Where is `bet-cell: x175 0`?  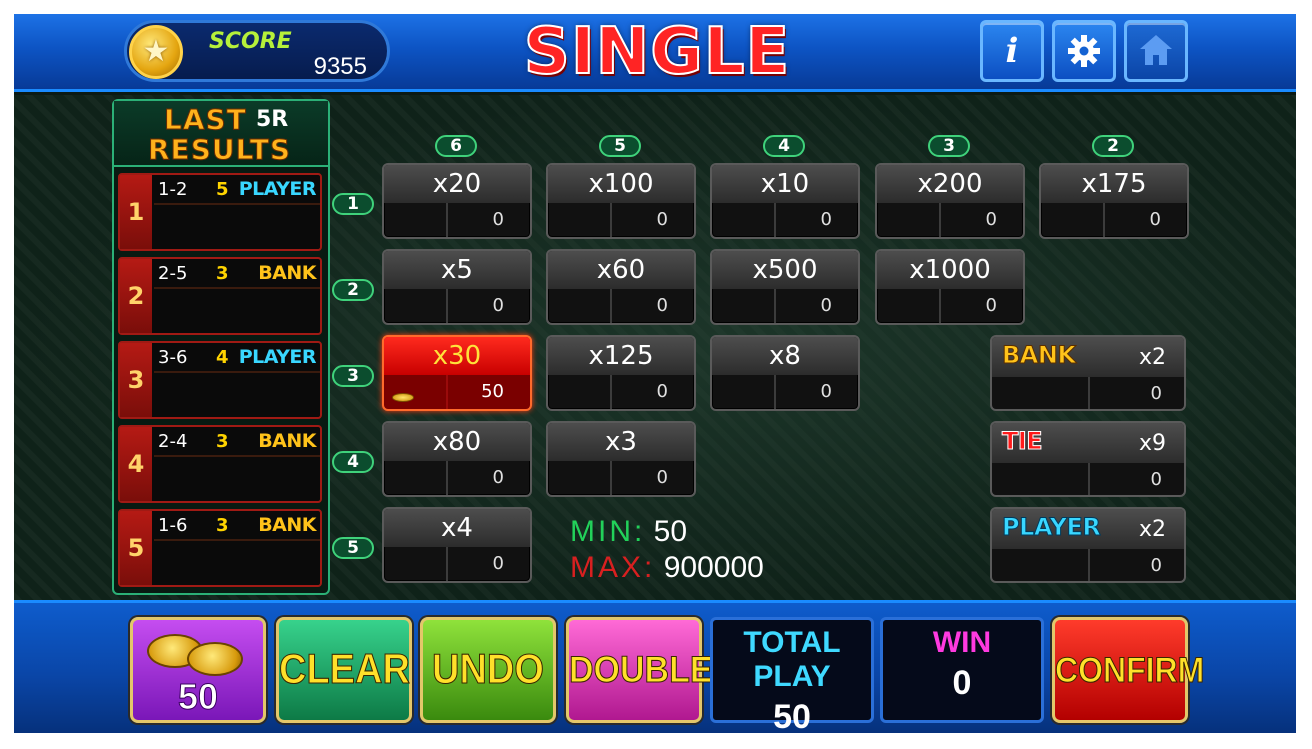 bet-cell: x175 0 is located at coordinates (1114, 201).